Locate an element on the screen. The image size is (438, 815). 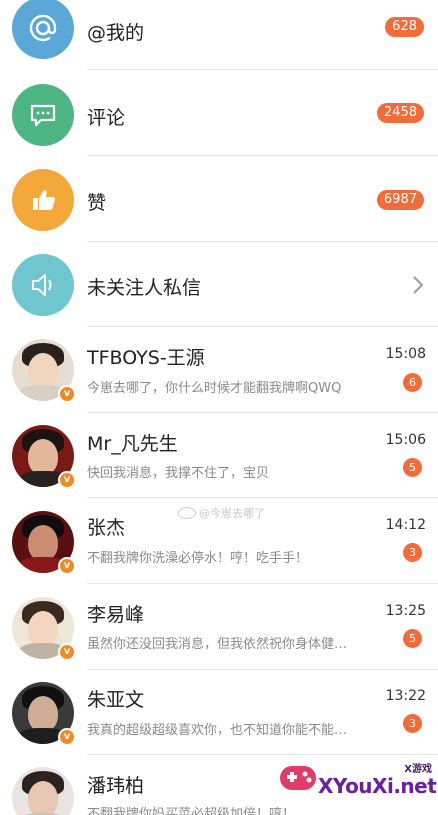
comment-icon is located at coordinates (43, 115).